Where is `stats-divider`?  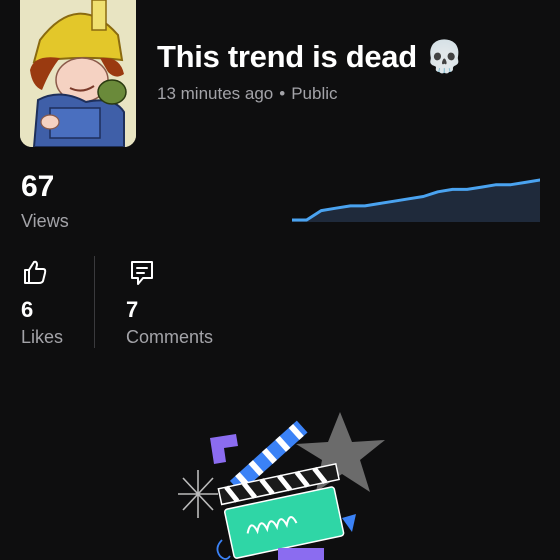
stats-divider is located at coordinates (94, 302).